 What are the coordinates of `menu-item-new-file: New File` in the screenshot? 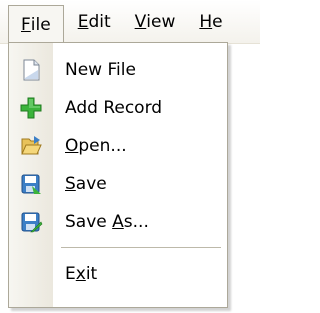 It's located at (118, 70).